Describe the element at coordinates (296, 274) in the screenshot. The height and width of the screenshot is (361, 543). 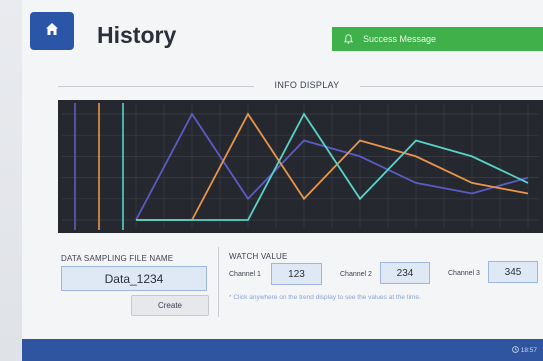
I see `channel-1-value: 123` at that location.